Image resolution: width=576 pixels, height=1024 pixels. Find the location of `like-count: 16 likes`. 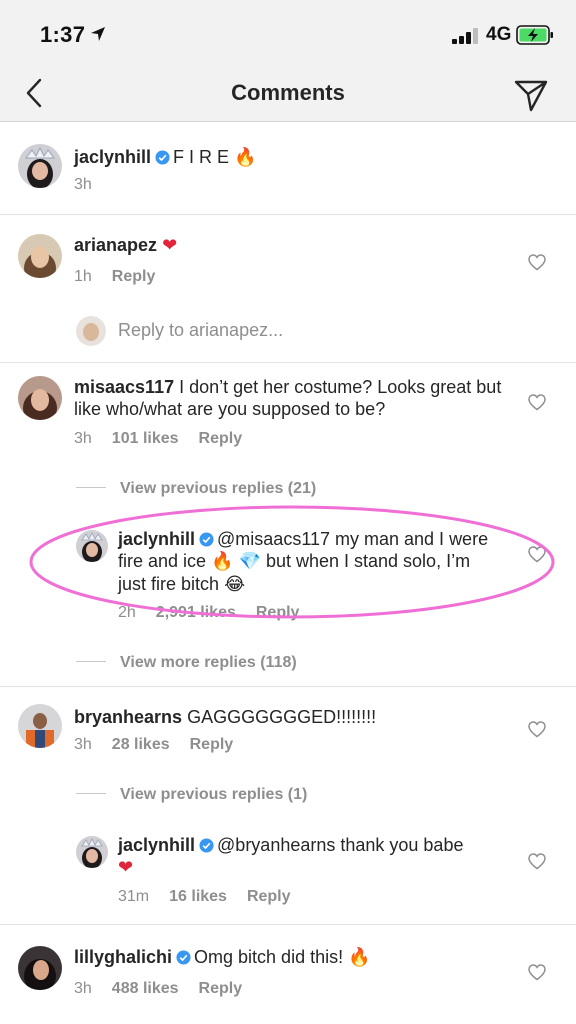

like-count: 16 likes is located at coordinates (198, 896).